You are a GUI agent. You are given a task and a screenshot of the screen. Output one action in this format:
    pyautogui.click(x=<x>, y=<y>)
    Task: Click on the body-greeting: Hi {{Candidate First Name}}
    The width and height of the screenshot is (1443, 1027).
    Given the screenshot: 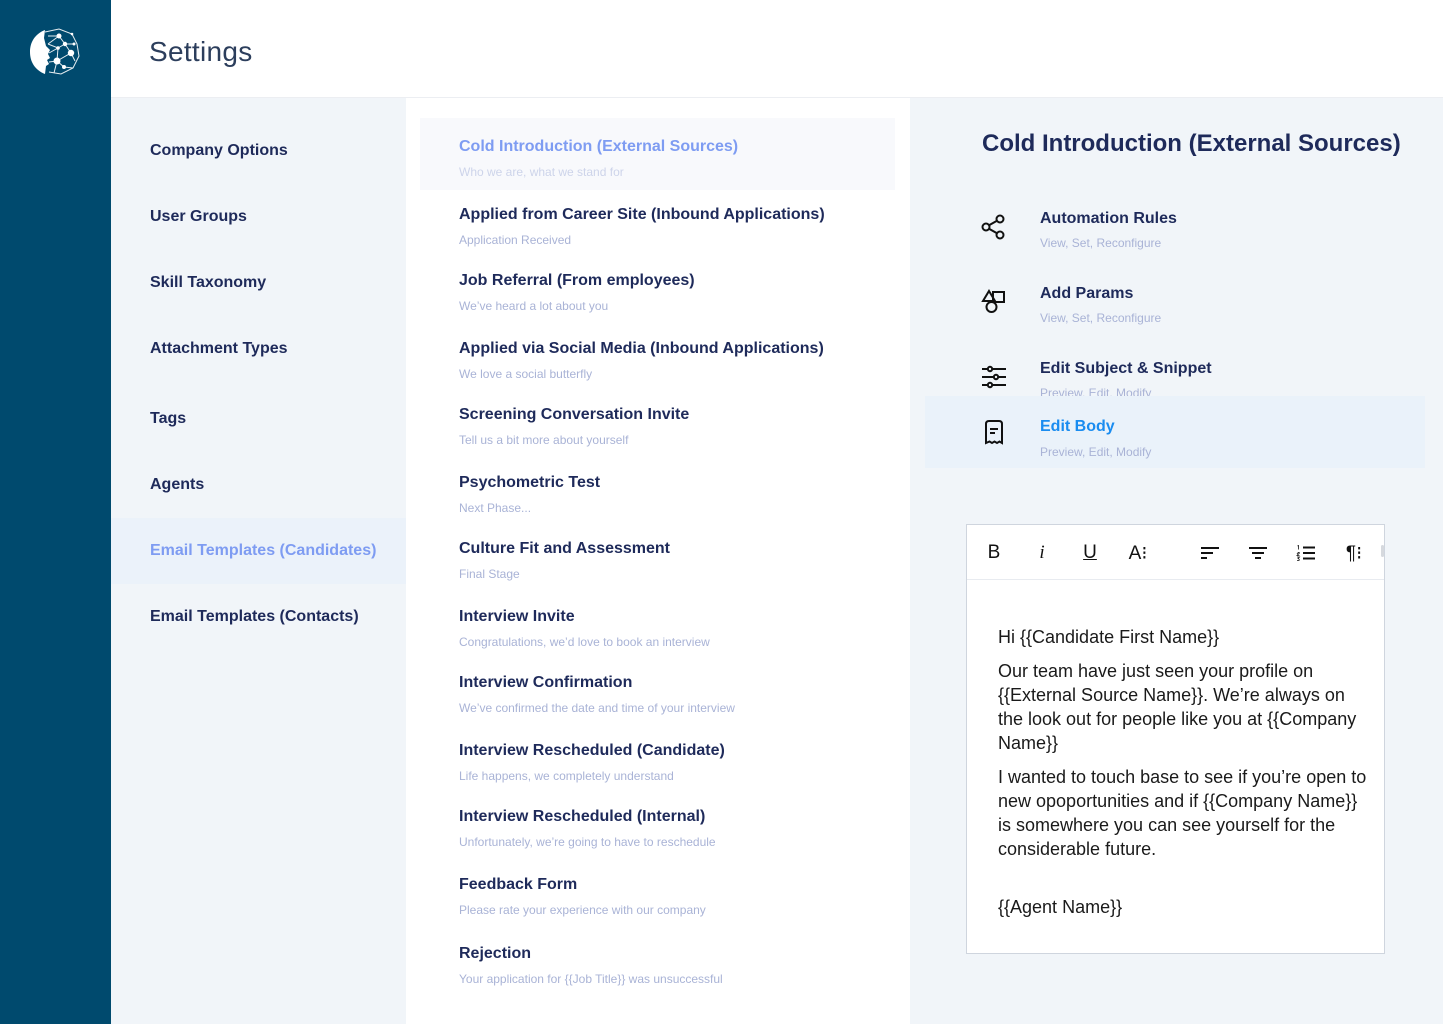 What is the action you would take?
    pyautogui.click(x=1109, y=637)
    